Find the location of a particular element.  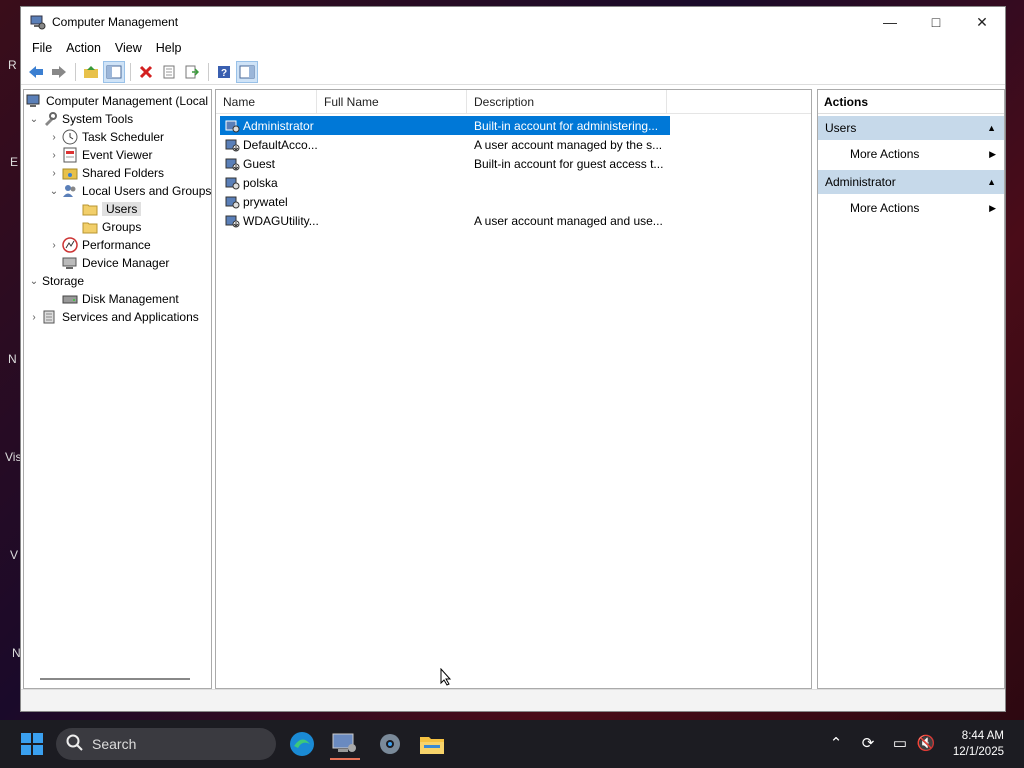

tree-item-device-manager: Device Manager is located at coordinates (115, 263).